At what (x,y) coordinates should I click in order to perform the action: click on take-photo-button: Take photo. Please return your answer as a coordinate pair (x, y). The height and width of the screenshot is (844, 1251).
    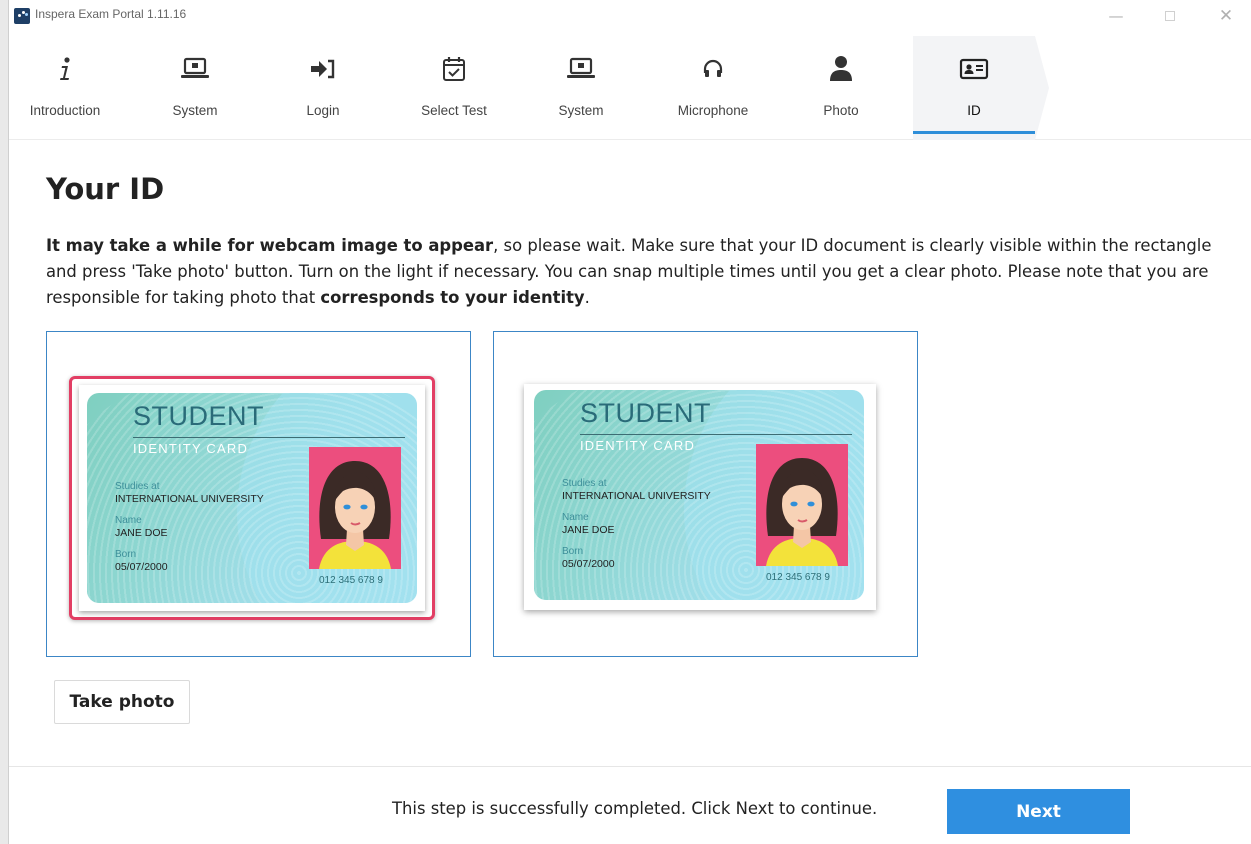
    Looking at the image, I should click on (122, 702).